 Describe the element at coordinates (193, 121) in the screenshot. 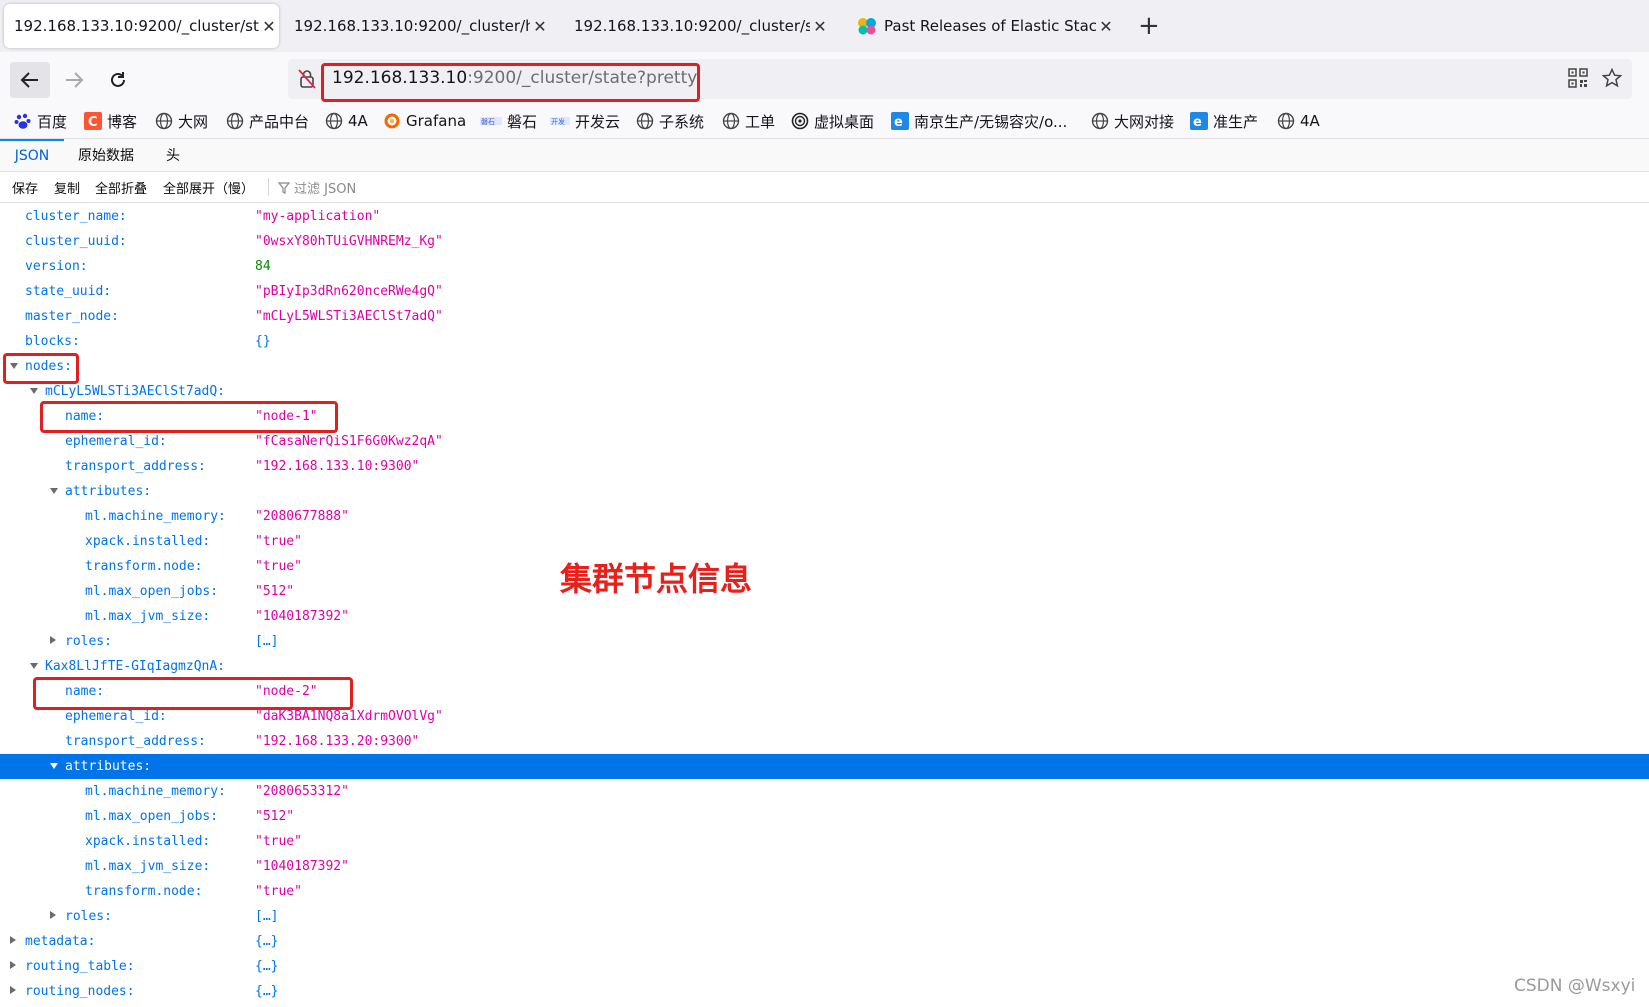

I see `bookmark-label: 大网` at that location.